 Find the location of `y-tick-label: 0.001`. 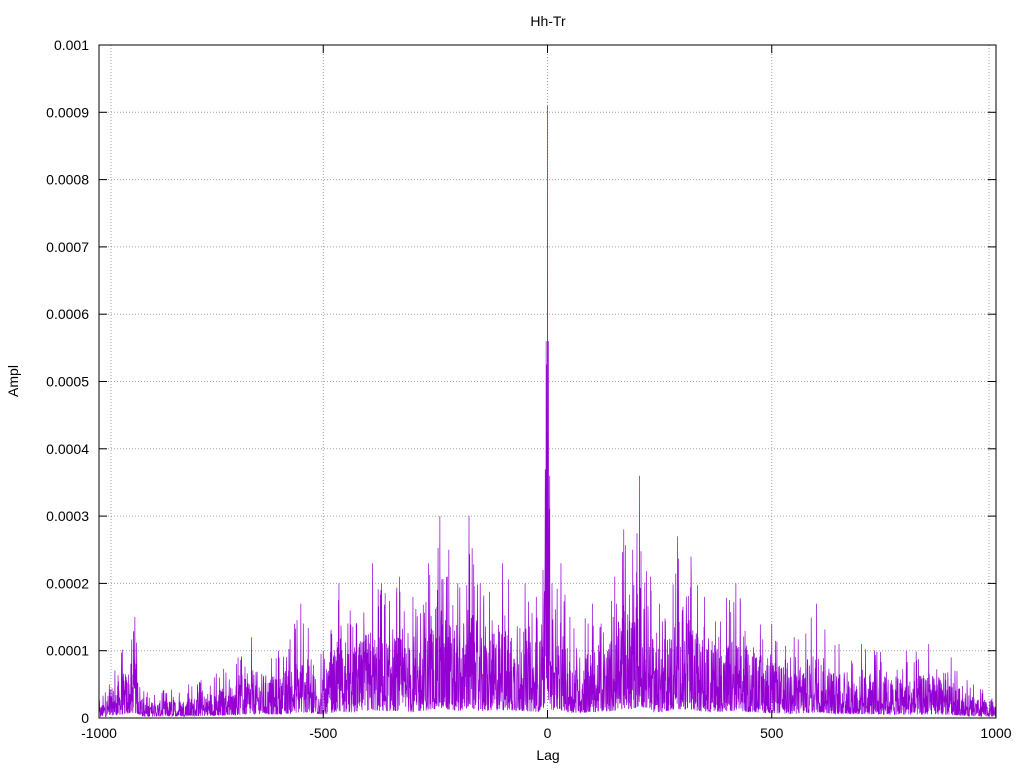

y-tick-label: 0.001 is located at coordinates (71, 45).